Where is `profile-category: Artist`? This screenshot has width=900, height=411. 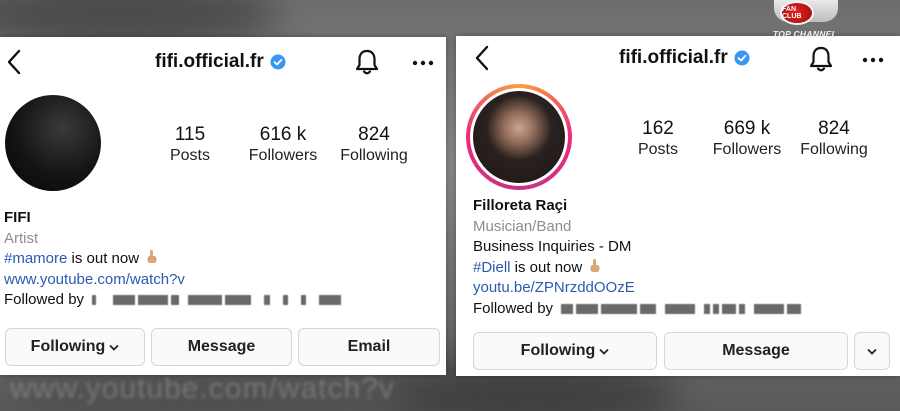 profile-category: Artist is located at coordinates (21, 238).